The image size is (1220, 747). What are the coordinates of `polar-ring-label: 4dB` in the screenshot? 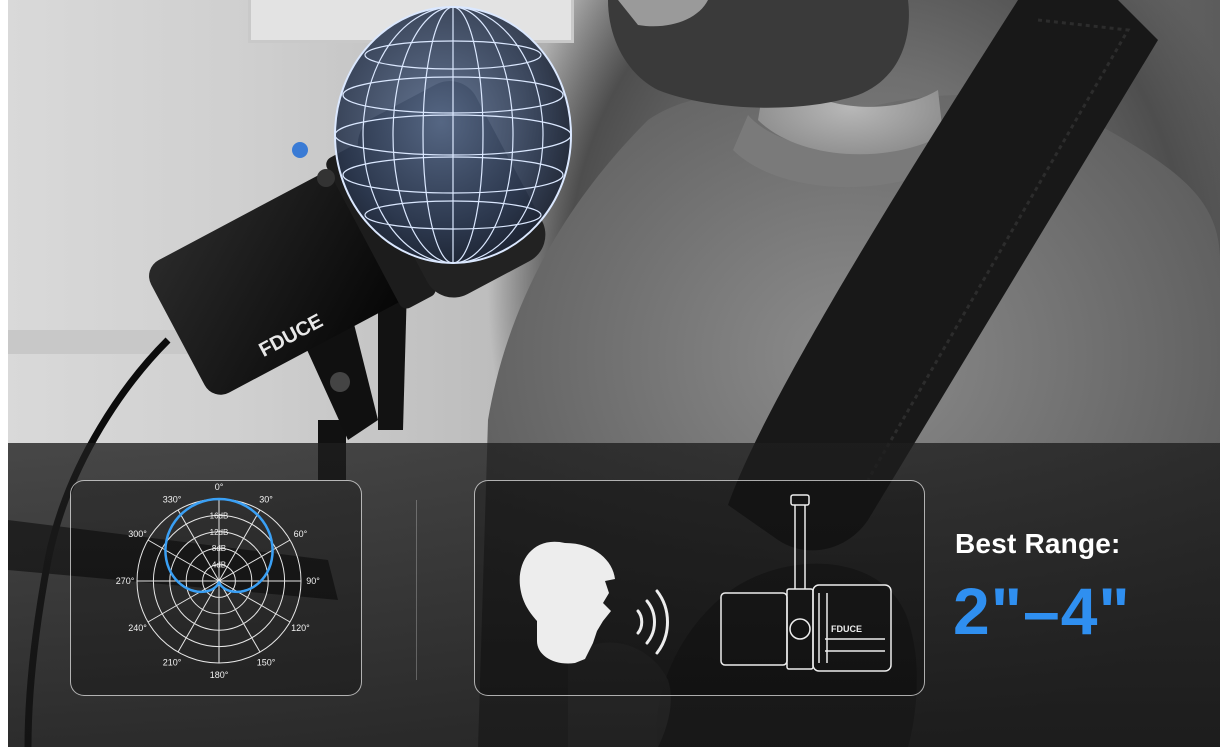 It's located at (219, 565).